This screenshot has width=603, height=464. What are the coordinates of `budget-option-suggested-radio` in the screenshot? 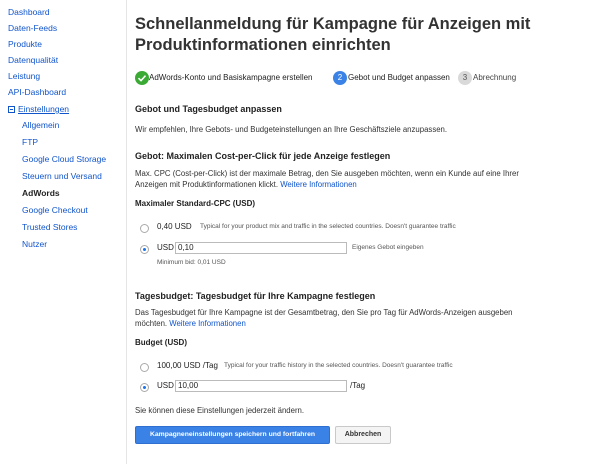 It's located at (144, 367).